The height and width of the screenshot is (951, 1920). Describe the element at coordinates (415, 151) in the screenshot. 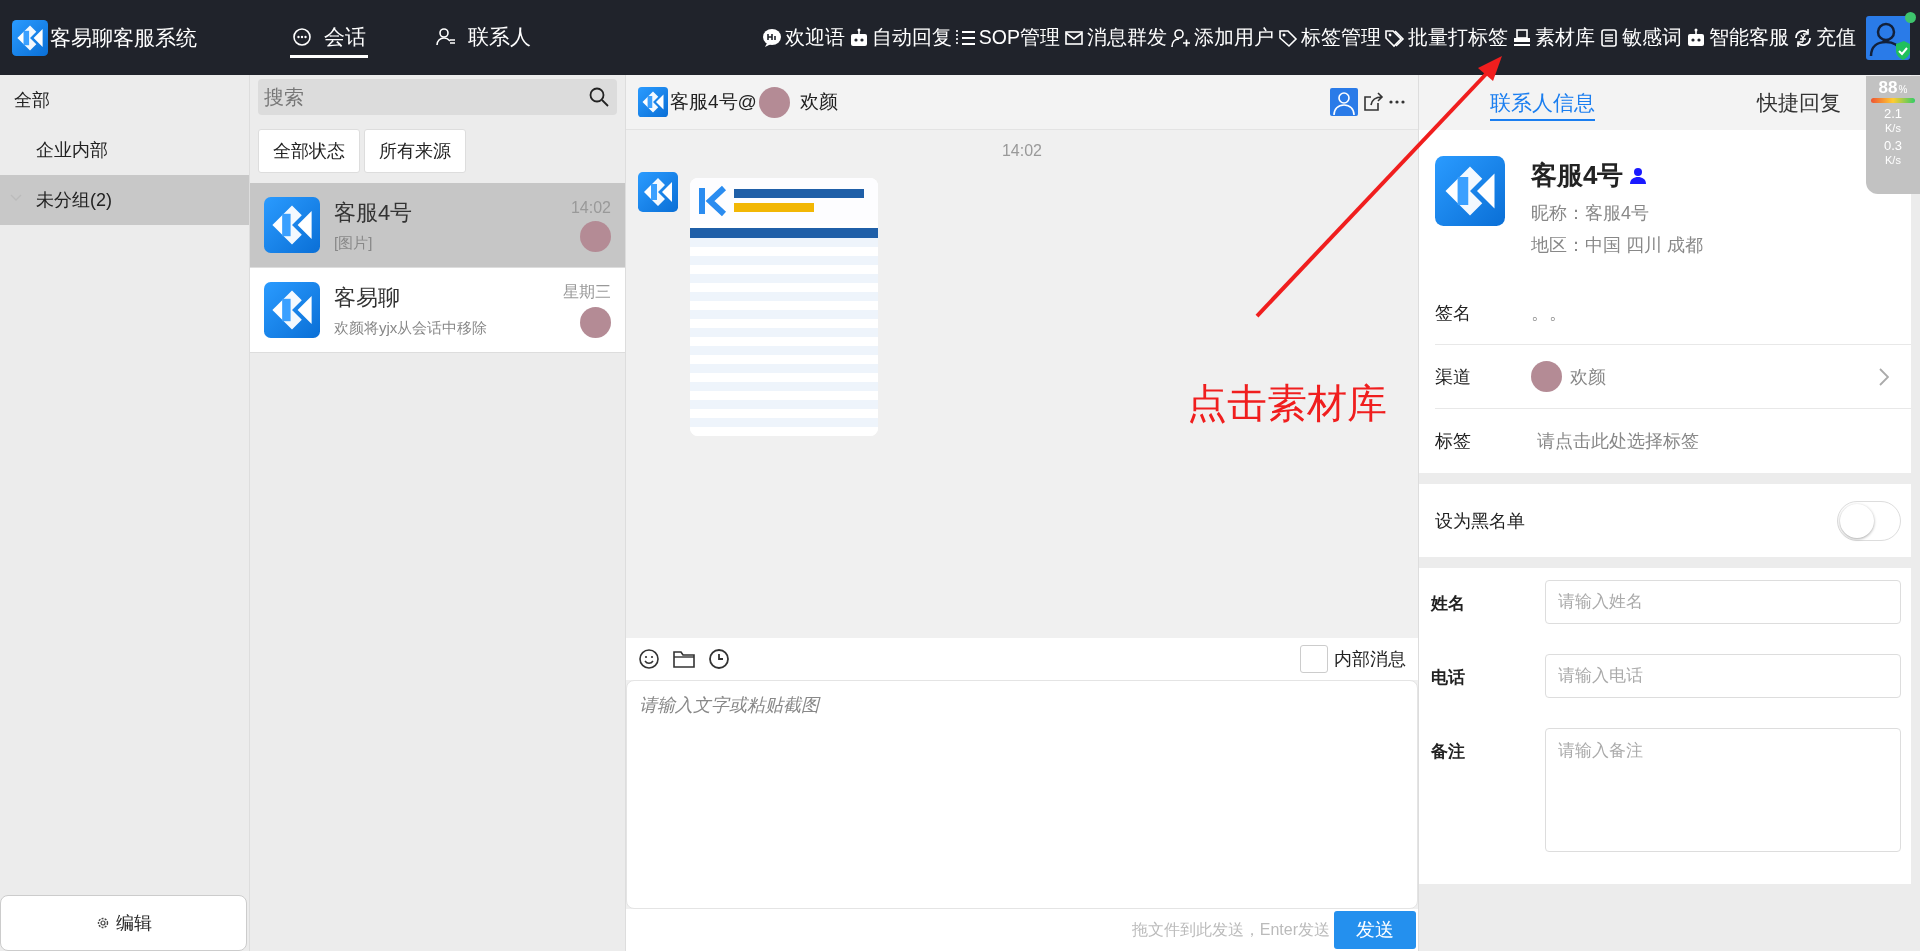

I see `filter-dropdown: 所有来源` at that location.